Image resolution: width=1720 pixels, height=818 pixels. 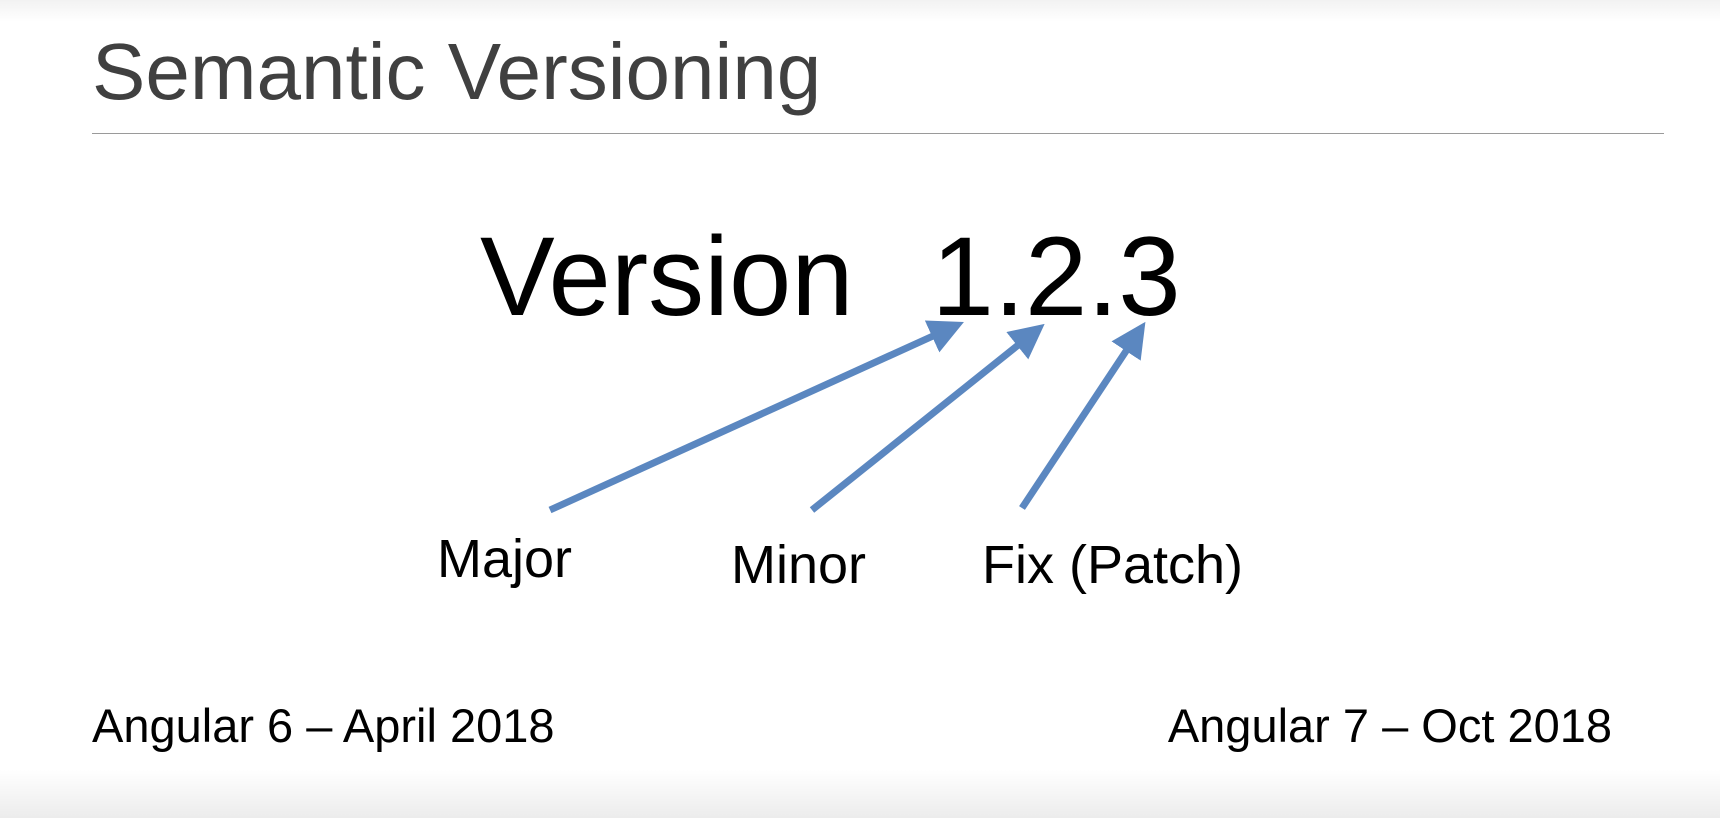 I want to click on major-label: Major, so click(x=505, y=559).